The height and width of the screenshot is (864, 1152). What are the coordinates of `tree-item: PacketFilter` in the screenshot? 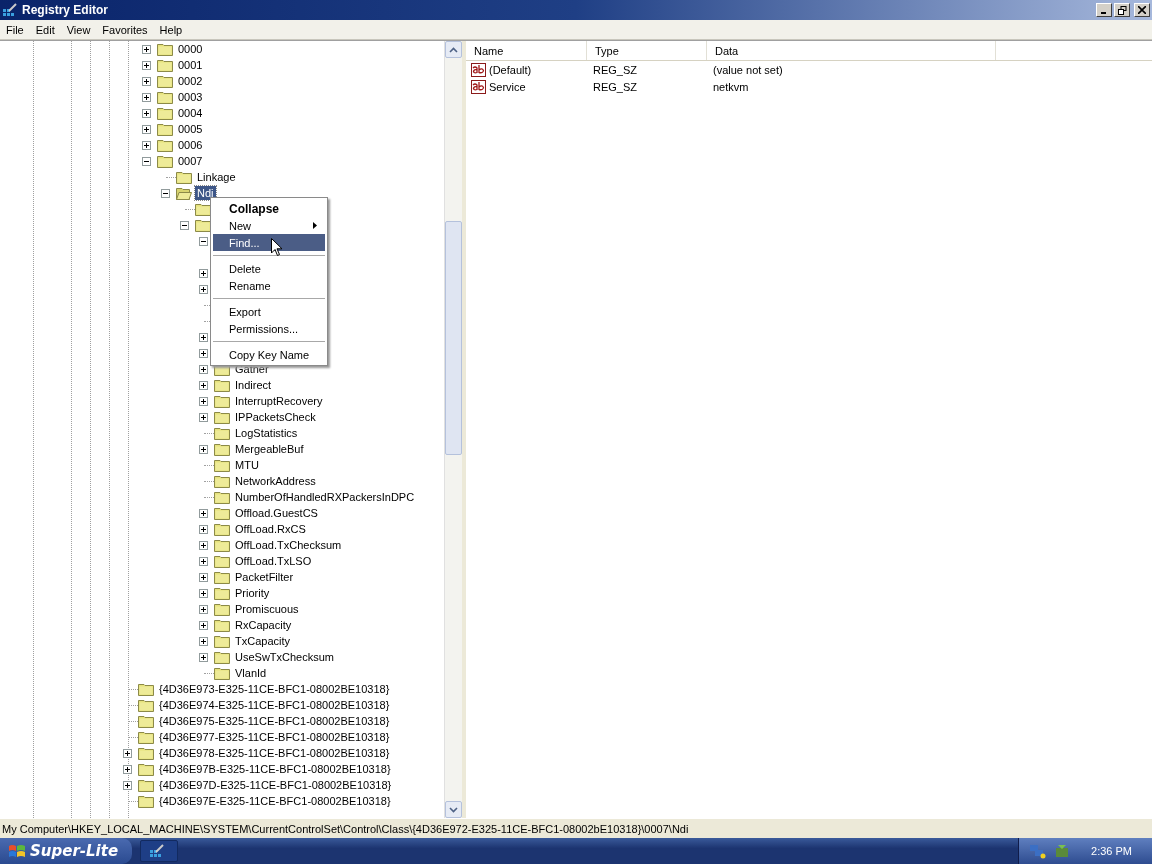 It's located at (264, 577).